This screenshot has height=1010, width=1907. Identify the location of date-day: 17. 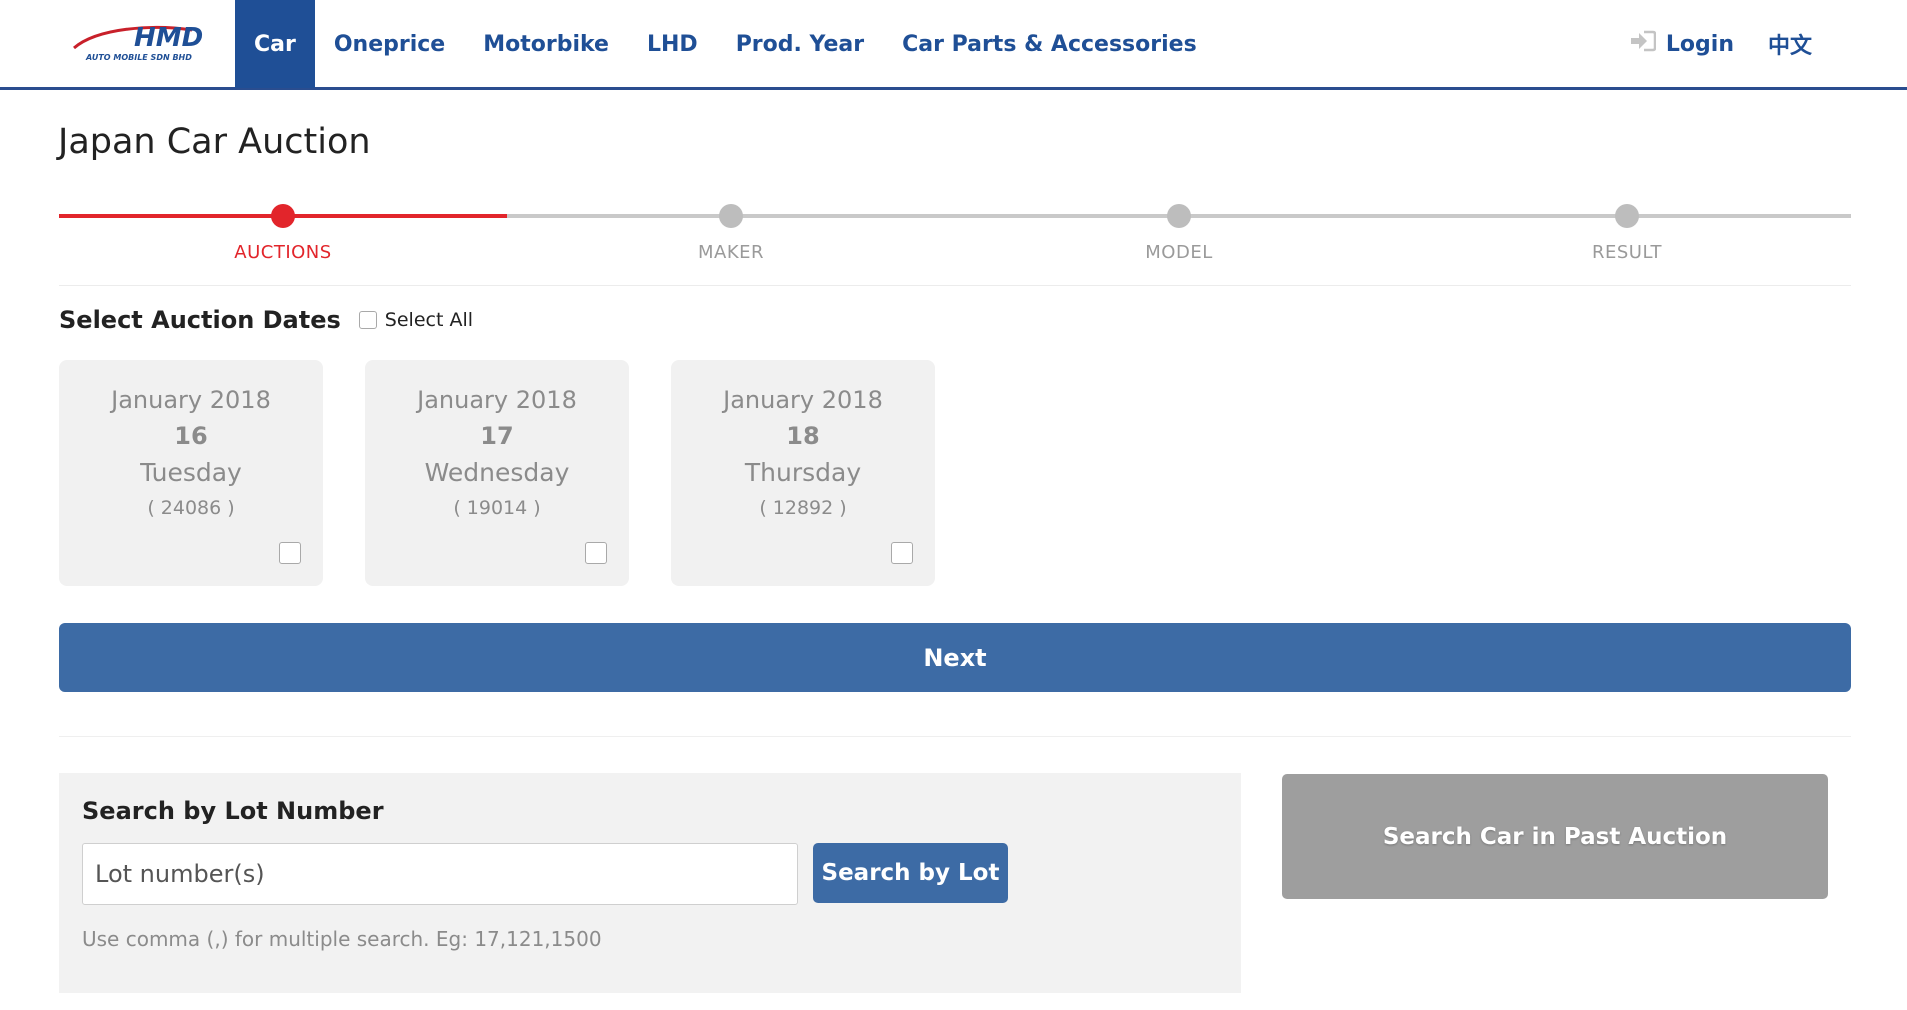
(497, 436).